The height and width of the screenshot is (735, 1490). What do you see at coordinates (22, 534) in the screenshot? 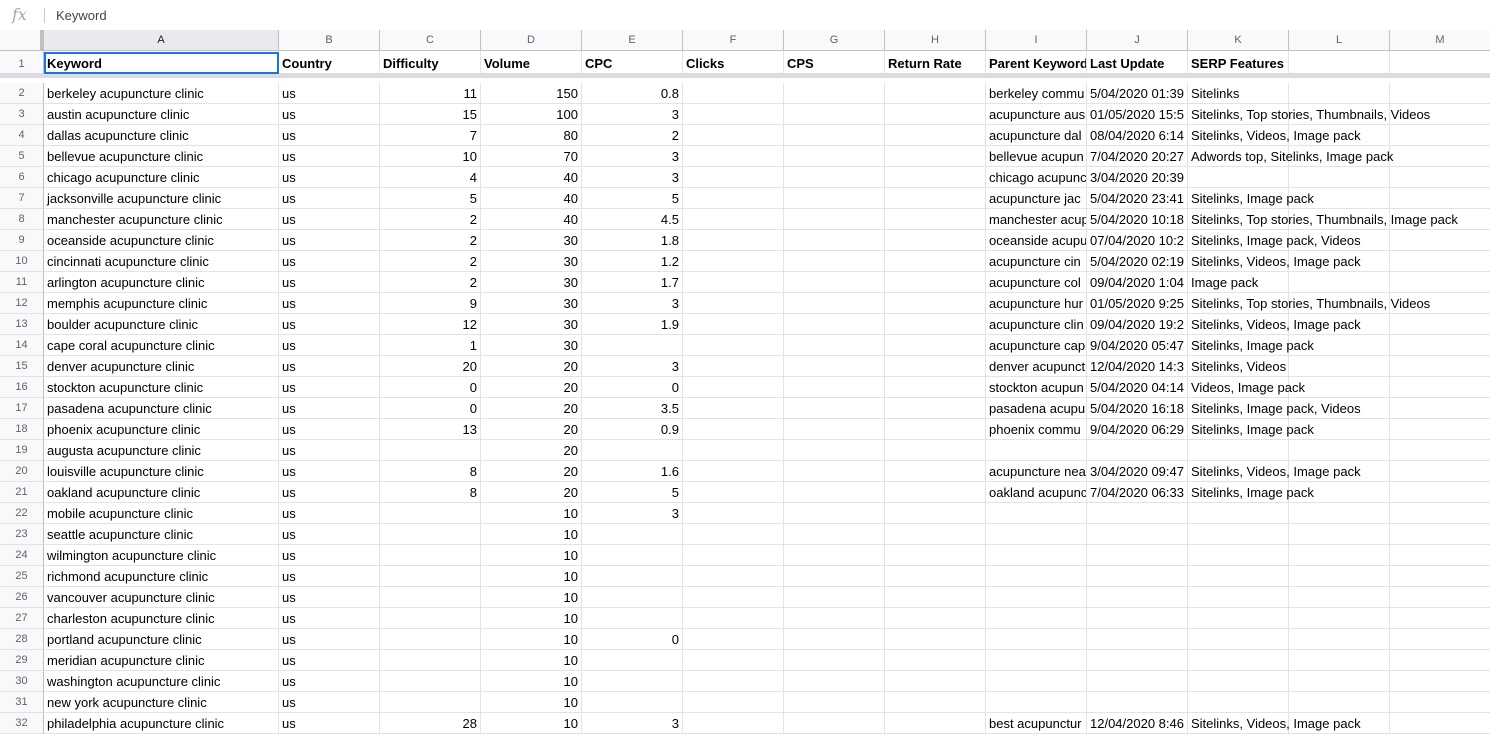
I see `row-number: 23` at bounding box center [22, 534].